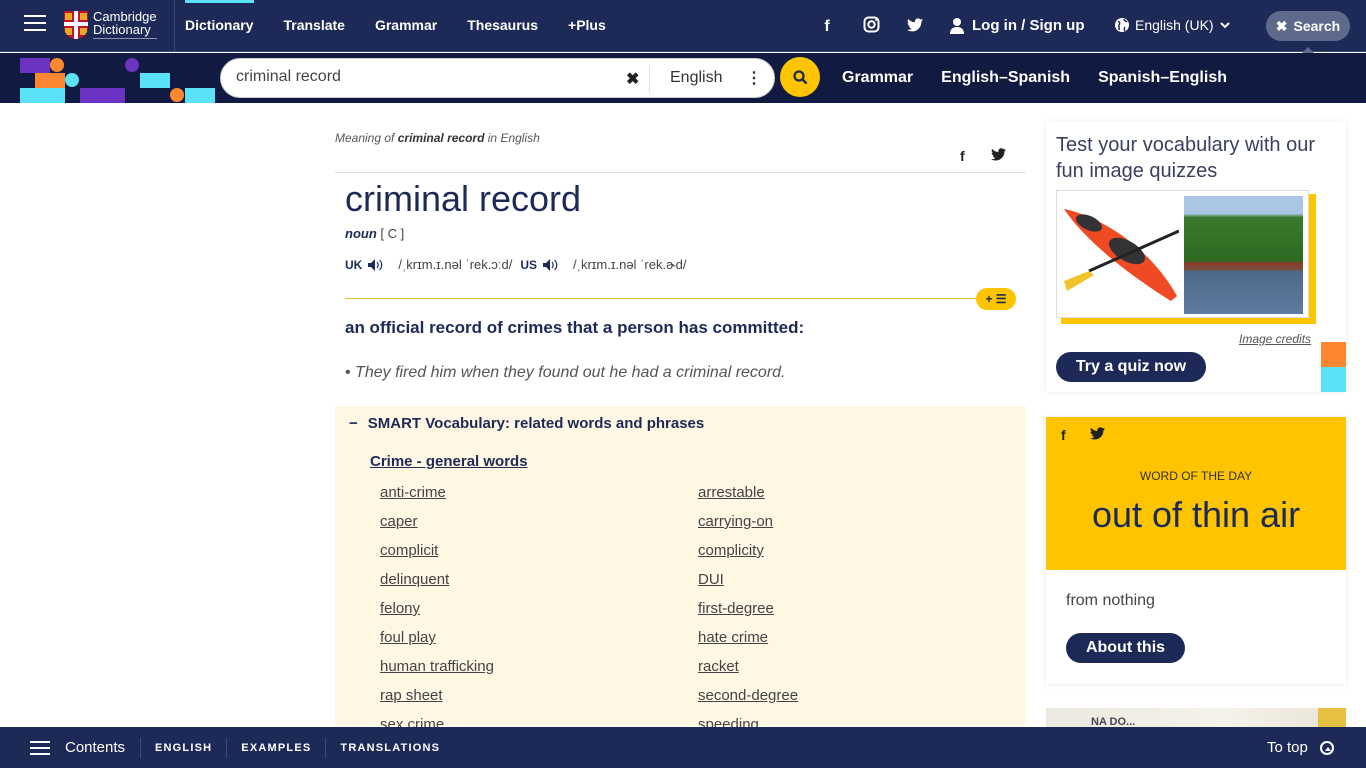 Image resolution: width=1366 pixels, height=768 pixels. I want to click on word-of-the-day-banner: f WORD OF THE DAY out of thin air, so click(1196, 493).